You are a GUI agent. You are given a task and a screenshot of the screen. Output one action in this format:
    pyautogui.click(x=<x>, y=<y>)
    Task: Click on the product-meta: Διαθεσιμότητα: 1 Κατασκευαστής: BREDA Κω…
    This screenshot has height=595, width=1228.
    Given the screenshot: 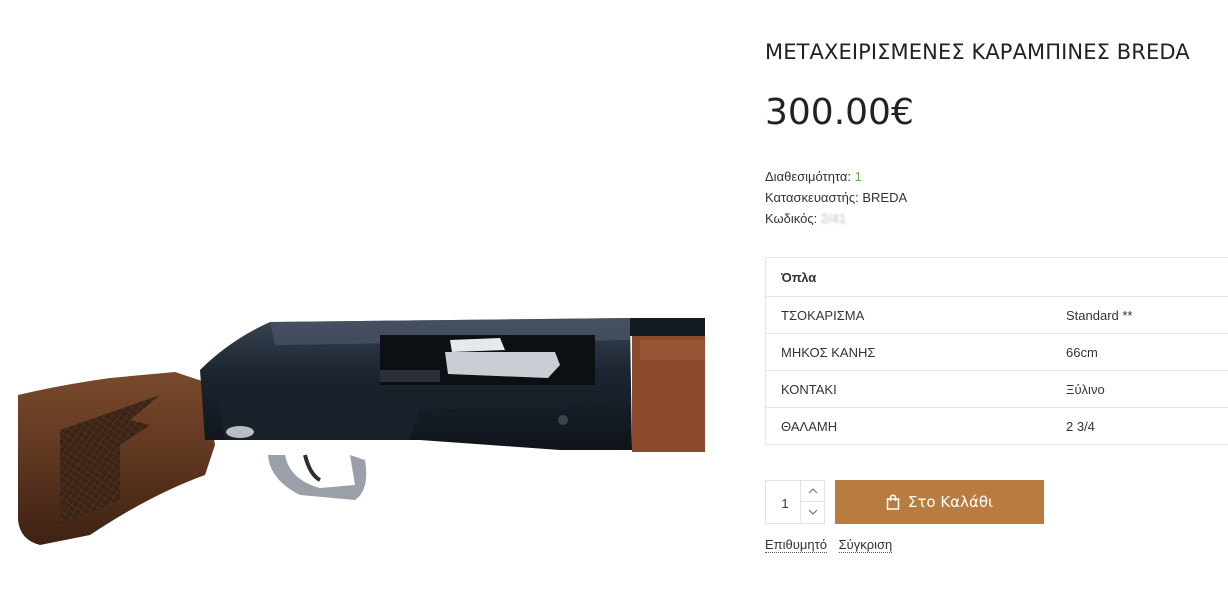 What is the action you would take?
    pyautogui.click(x=836, y=197)
    